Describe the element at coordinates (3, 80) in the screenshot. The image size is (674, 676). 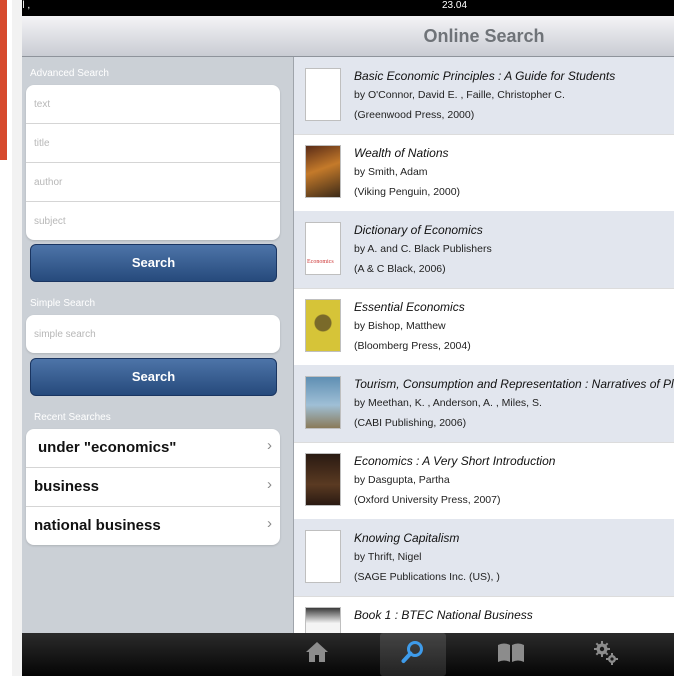
I see `background-red-strip` at that location.